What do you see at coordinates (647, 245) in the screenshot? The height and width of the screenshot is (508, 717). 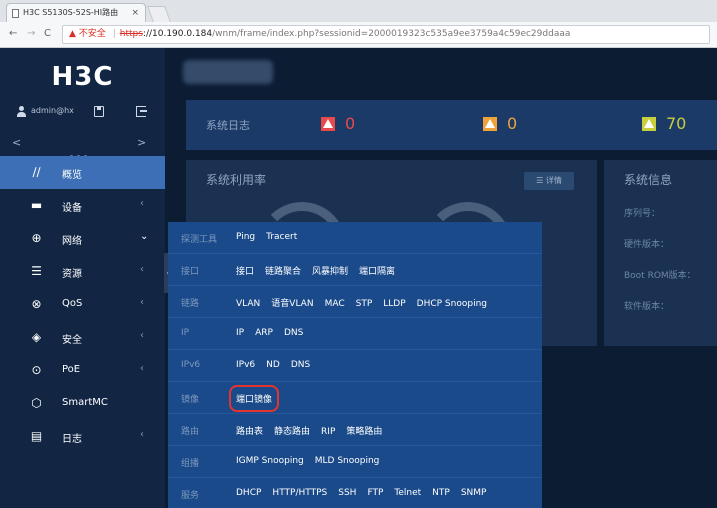 I see `info-hardware-version: 硬件版本：` at bounding box center [647, 245].